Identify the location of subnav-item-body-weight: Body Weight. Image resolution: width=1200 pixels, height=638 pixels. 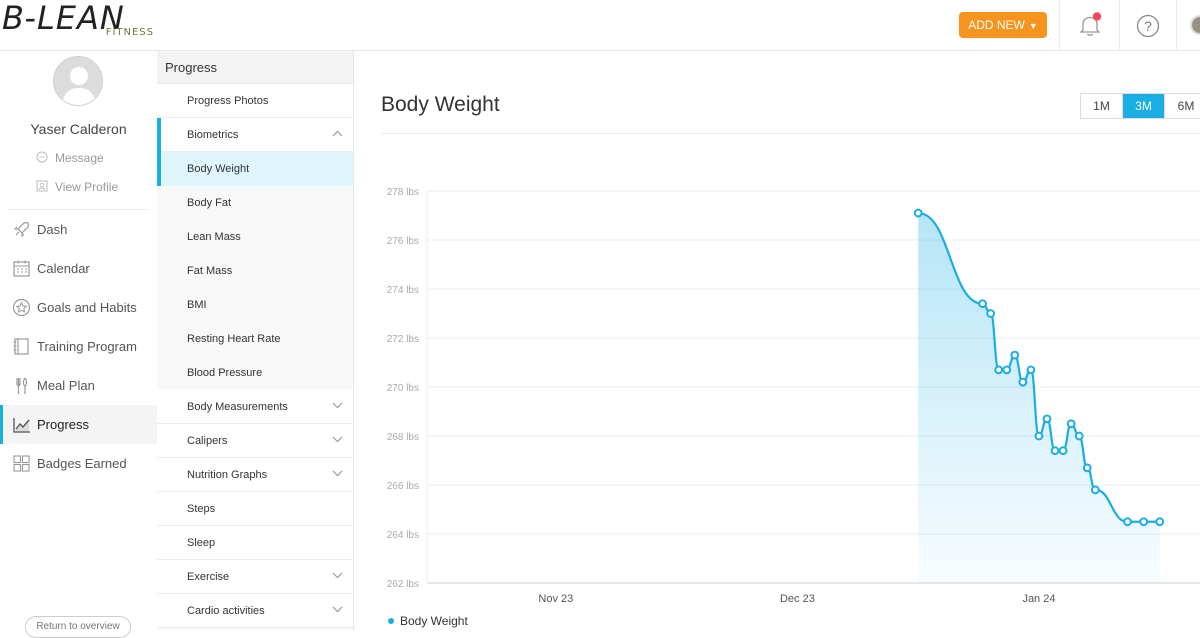
(255, 169).